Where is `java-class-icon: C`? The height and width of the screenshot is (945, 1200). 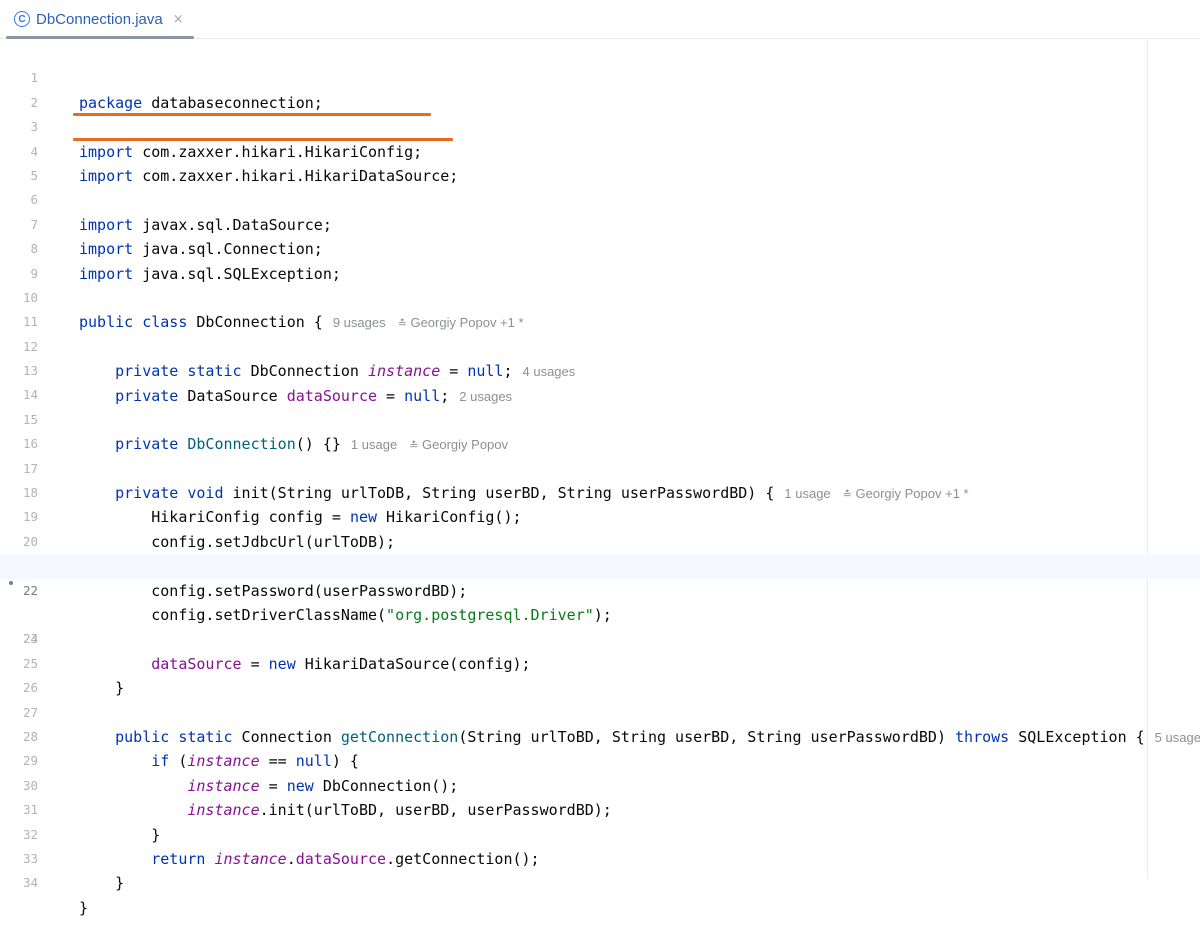
java-class-icon: C is located at coordinates (22, 19).